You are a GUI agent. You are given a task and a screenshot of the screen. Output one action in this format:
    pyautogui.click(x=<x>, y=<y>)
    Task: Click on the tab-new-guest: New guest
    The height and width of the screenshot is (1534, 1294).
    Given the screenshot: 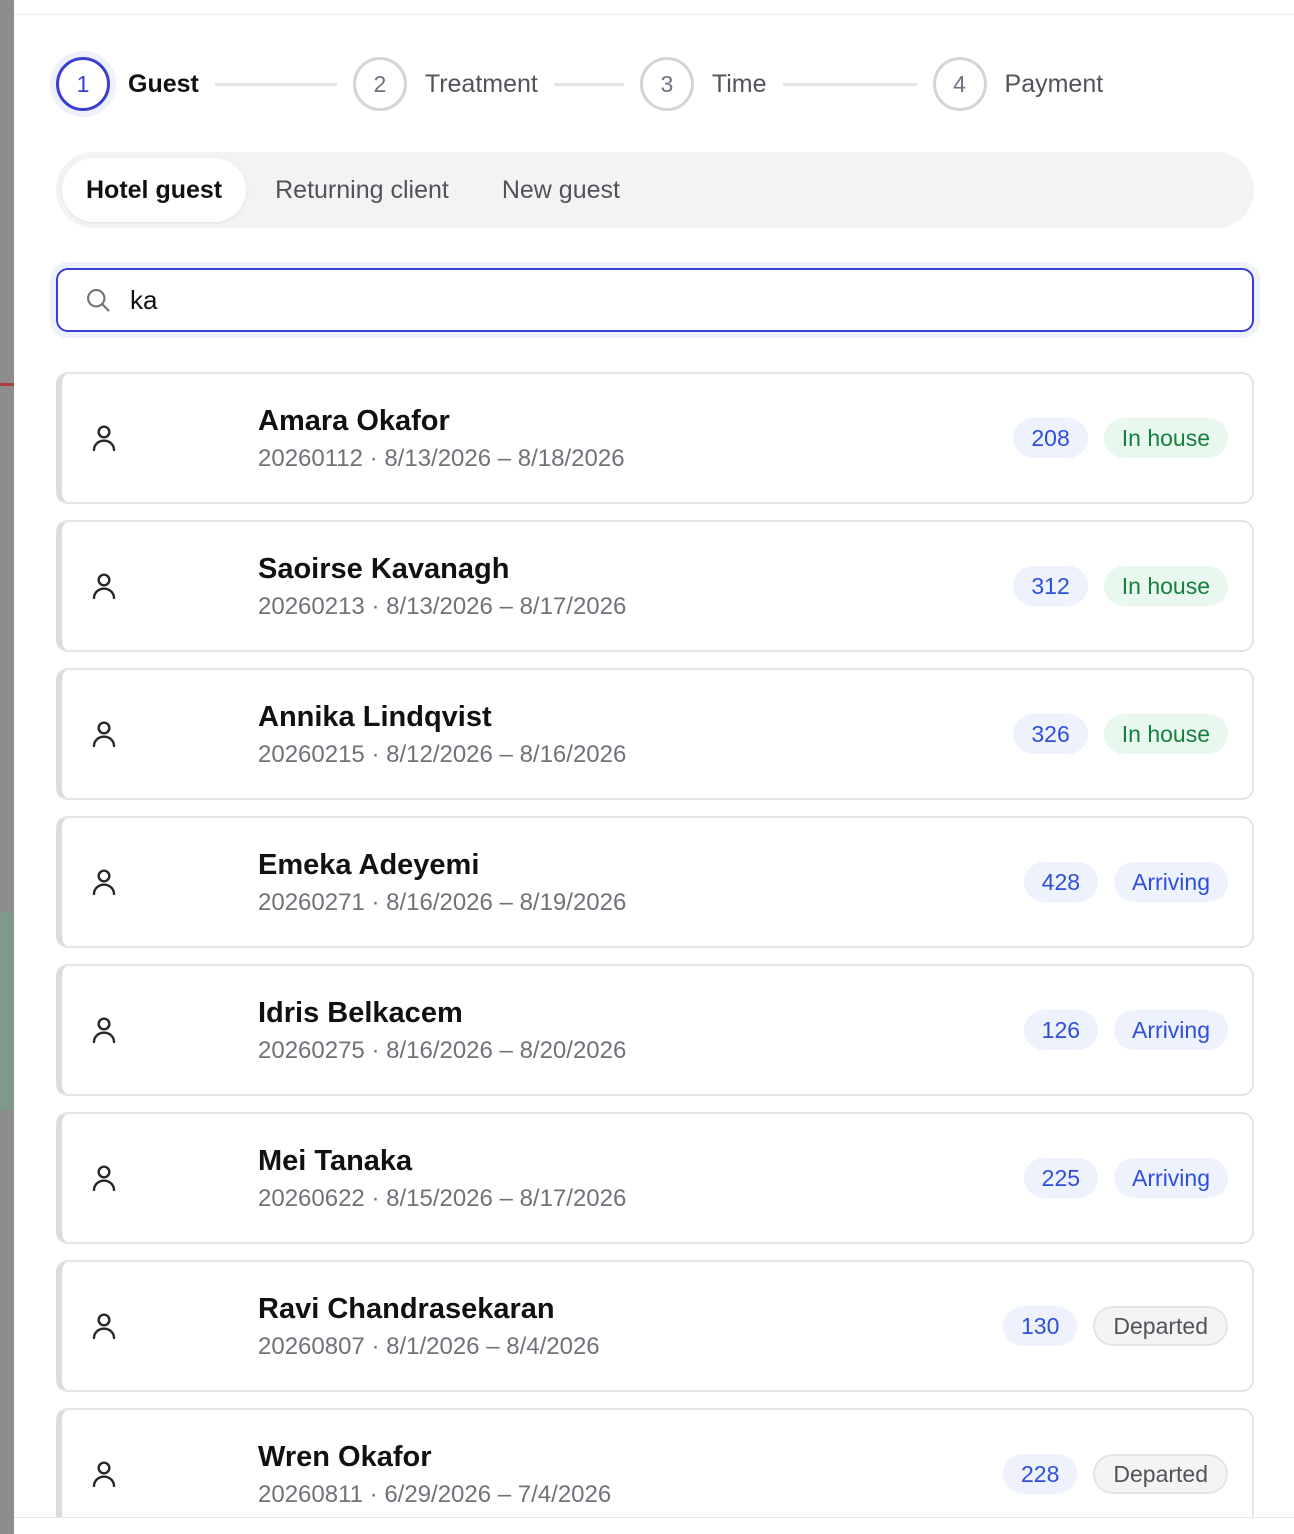 What is the action you would take?
    pyautogui.click(x=561, y=190)
    